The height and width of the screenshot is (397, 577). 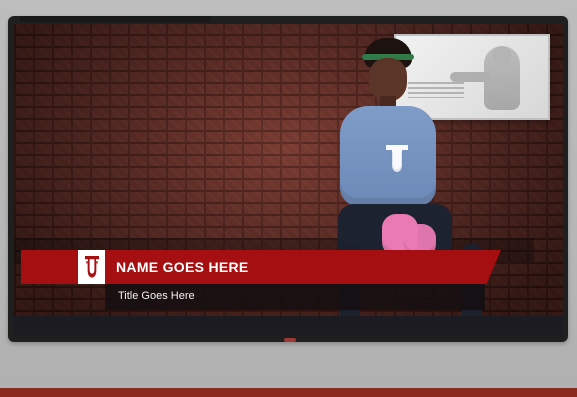 What do you see at coordinates (288, 392) in the screenshot?
I see `bottom-brand-strip` at bounding box center [288, 392].